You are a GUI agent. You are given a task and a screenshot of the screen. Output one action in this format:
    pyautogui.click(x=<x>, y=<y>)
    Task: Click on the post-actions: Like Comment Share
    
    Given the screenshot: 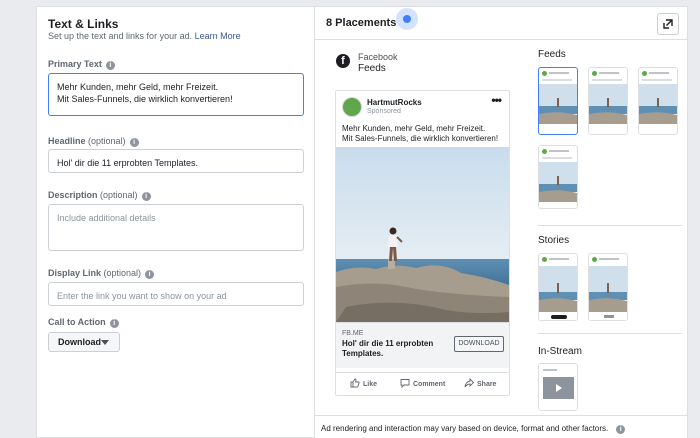 What is the action you would take?
    pyautogui.click(x=422, y=382)
    